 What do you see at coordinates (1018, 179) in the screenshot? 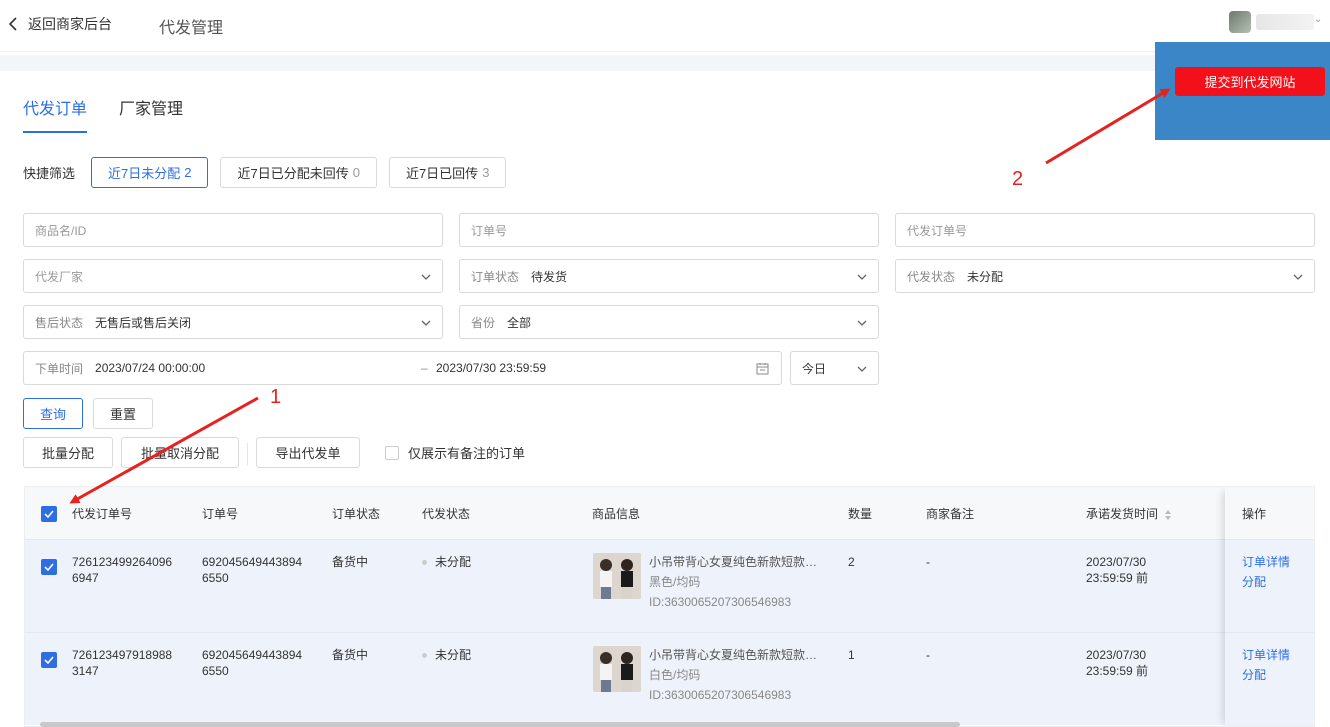
I see `annotation-number-2: 2` at bounding box center [1018, 179].